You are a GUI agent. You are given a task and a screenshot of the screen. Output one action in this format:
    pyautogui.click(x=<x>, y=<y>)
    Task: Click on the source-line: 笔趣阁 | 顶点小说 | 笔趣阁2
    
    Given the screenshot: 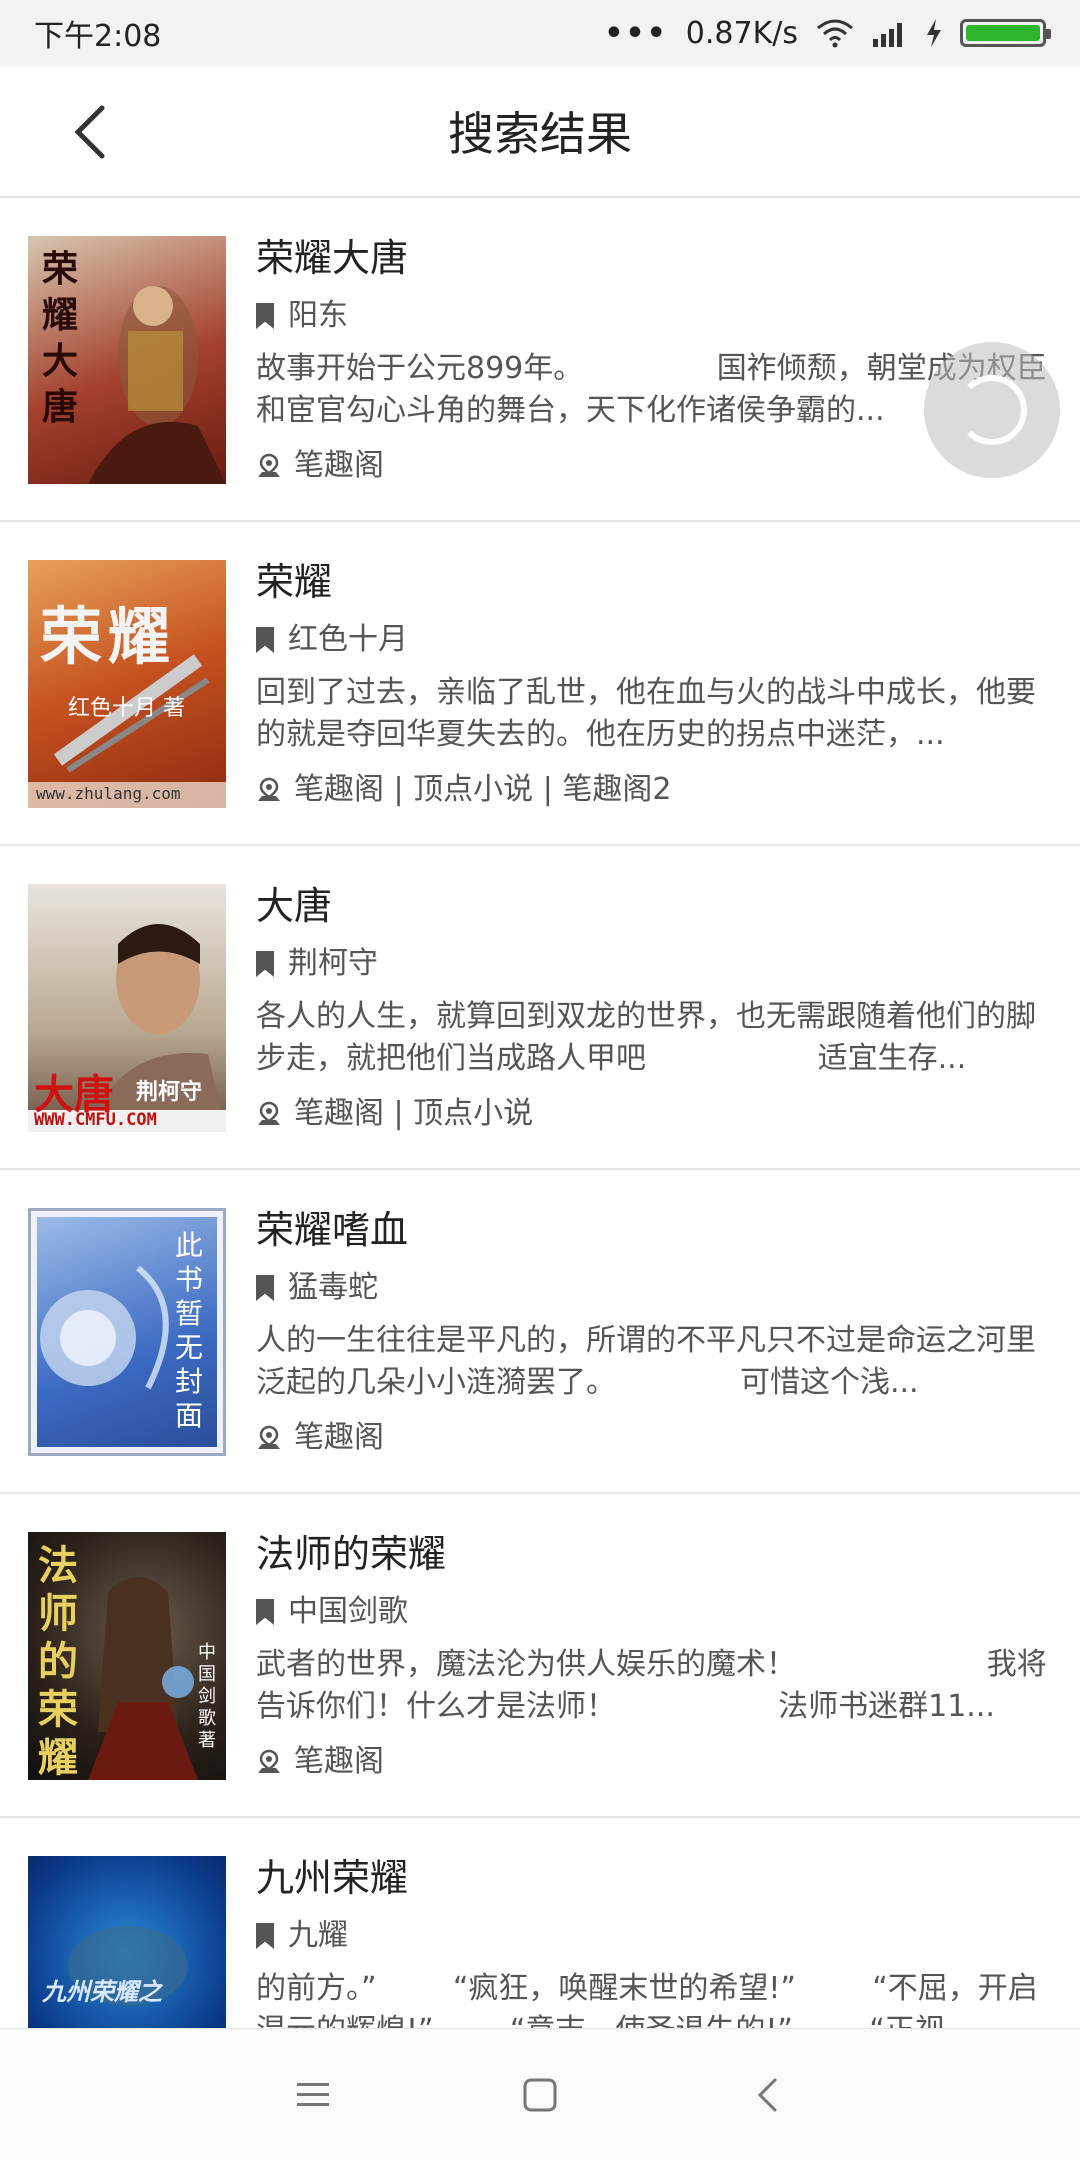 What is the action you would take?
    pyautogui.click(x=656, y=790)
    